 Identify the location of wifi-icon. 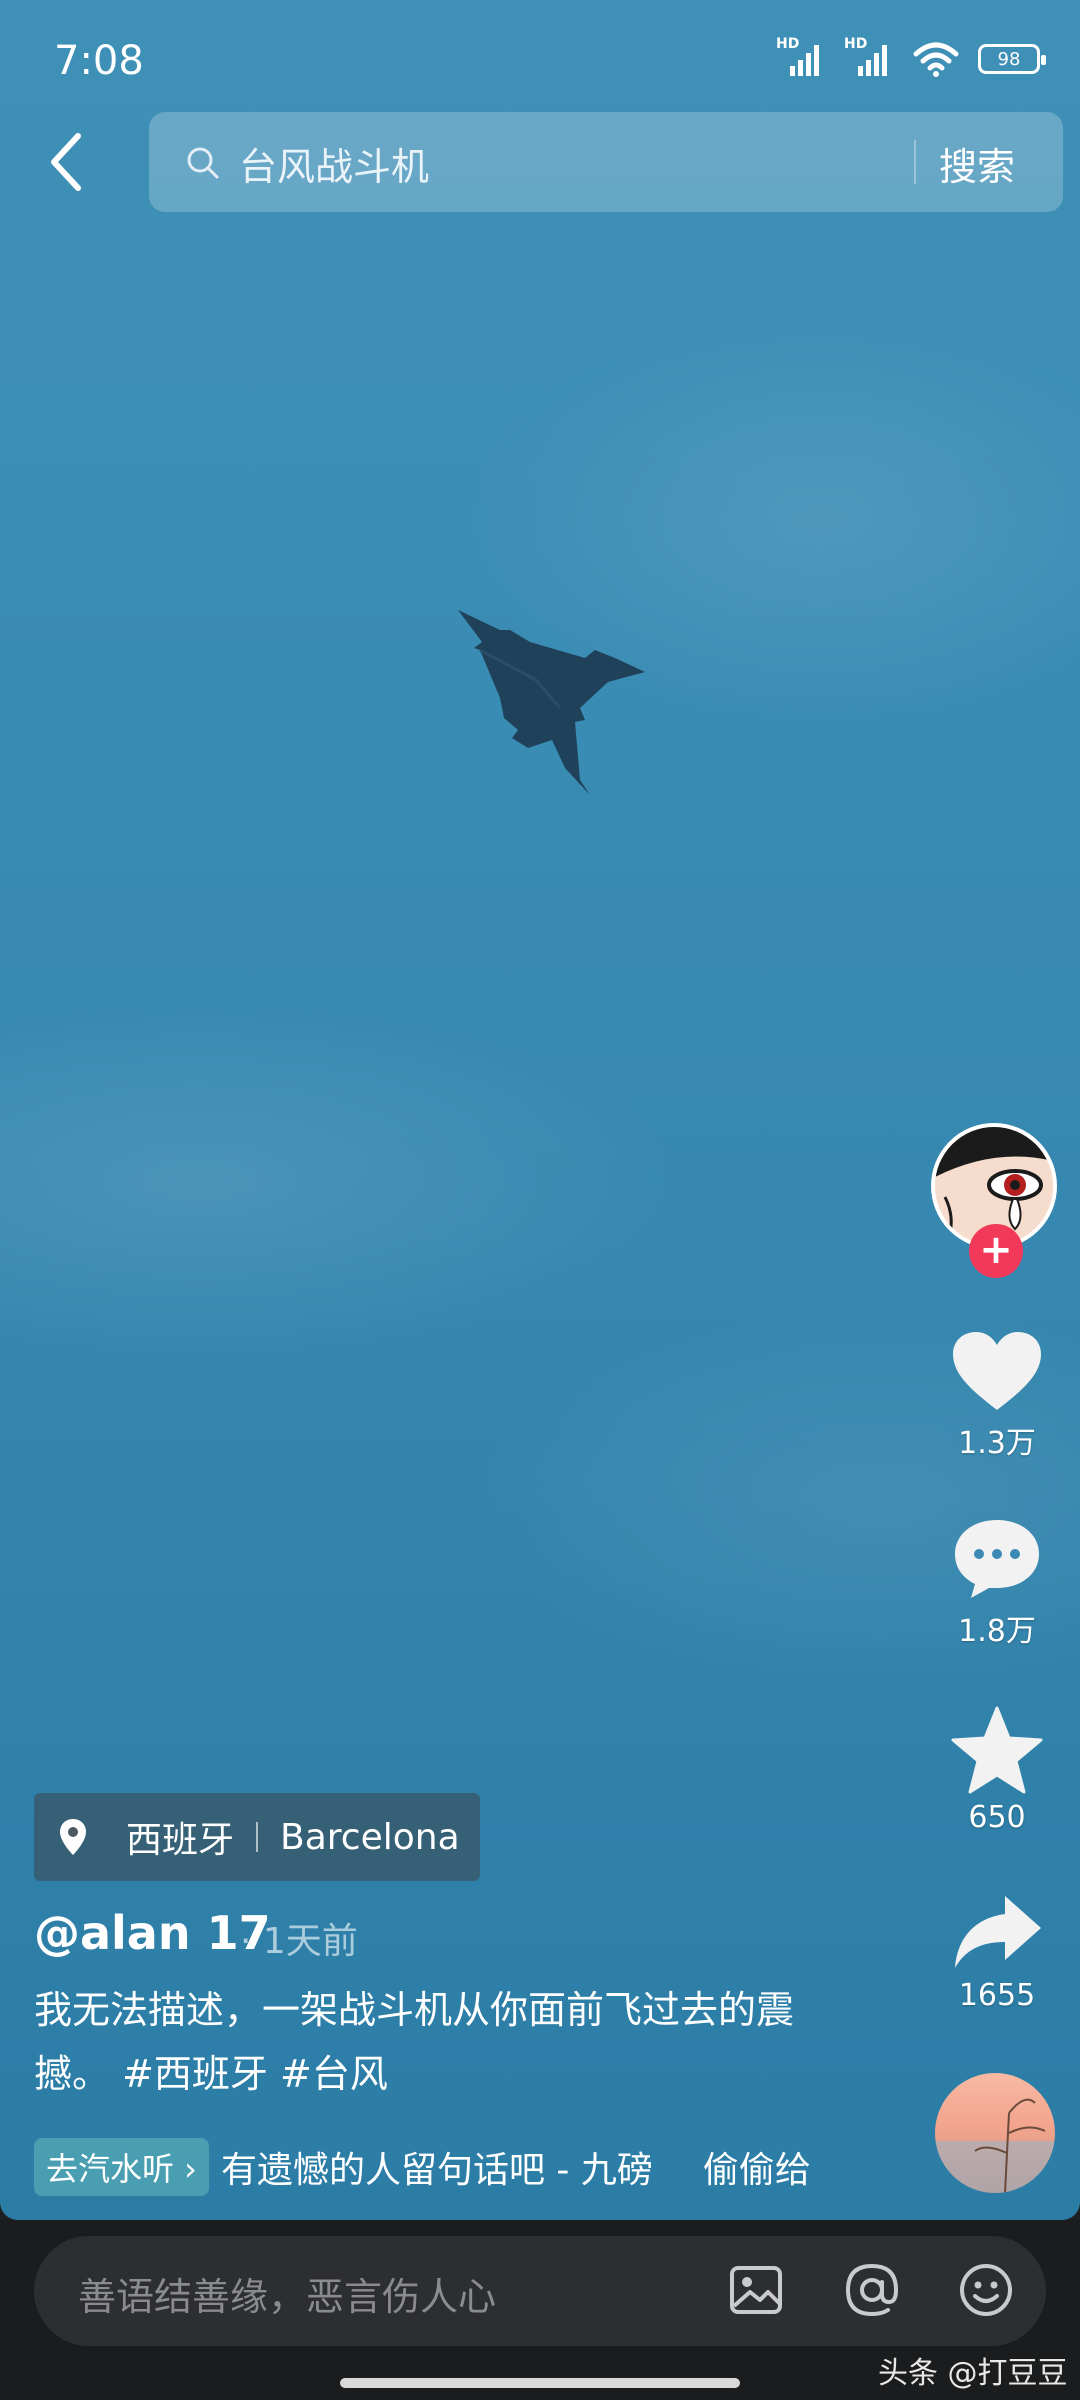
(936, 59).